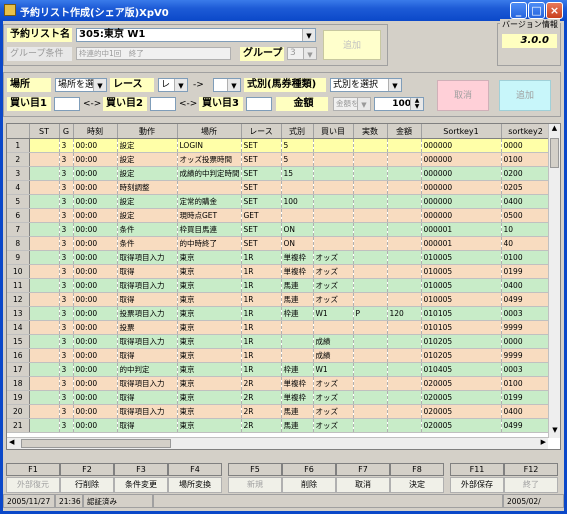  I want to click on table-cell: 40, so click(526, 243).